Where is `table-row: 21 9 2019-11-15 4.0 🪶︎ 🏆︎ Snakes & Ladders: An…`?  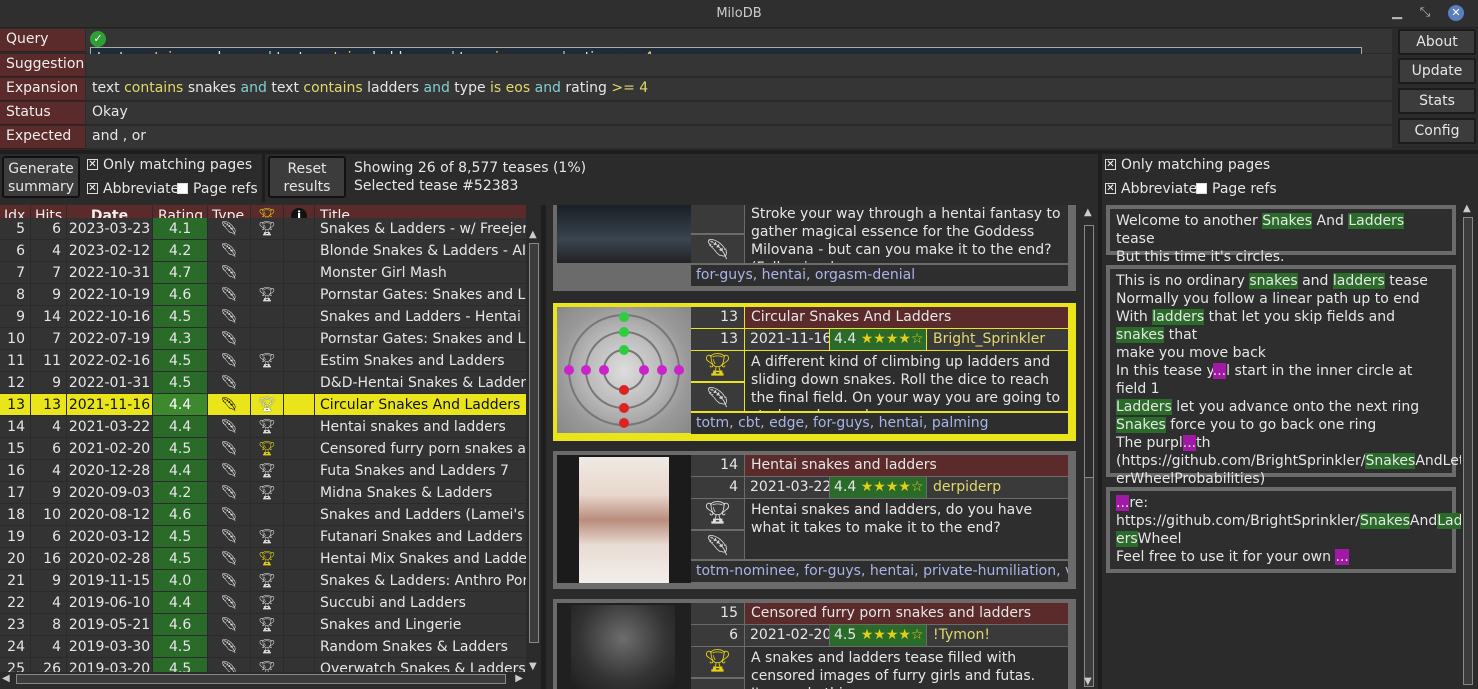
table-row: 21 9 2019-11-15 4.0 🪶︎ 🏆︎ Snakes & Ladders: An… is located at coordinates (263, 581).